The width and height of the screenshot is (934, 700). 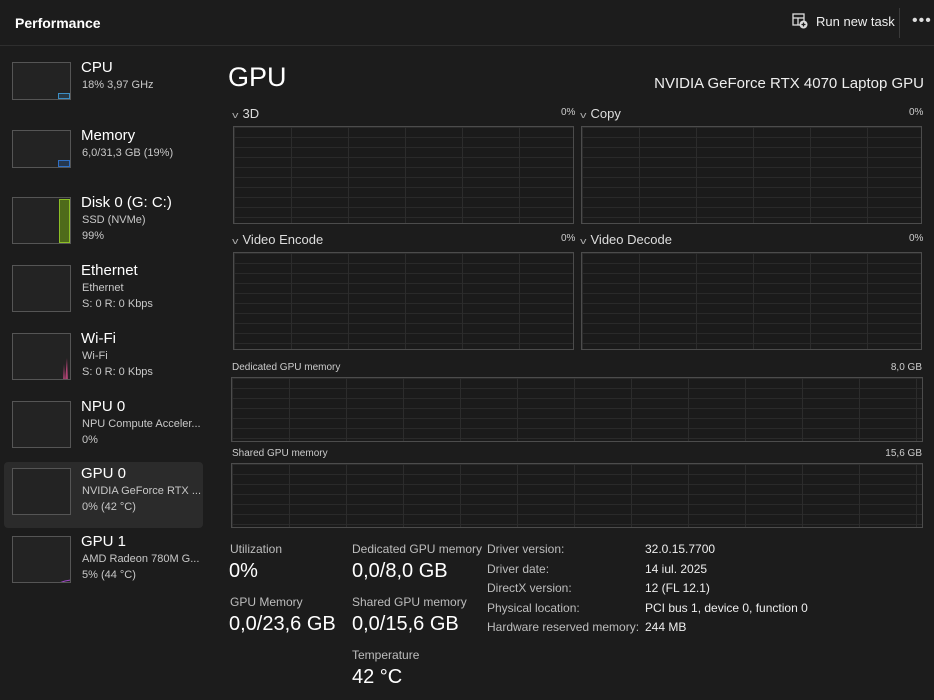 What do you see at coordinates (109, 574) in the screenshot?
I see `item-detail-2: 5% (44 °C)` at bounding box center [109, 574].